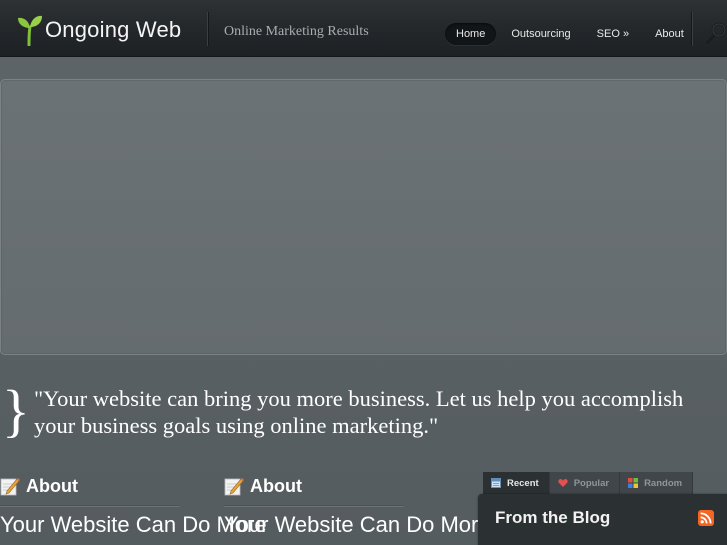  Describe the element at coordinates (591, 483) in the screenshot. I see `tab-label: Popular` at that location.